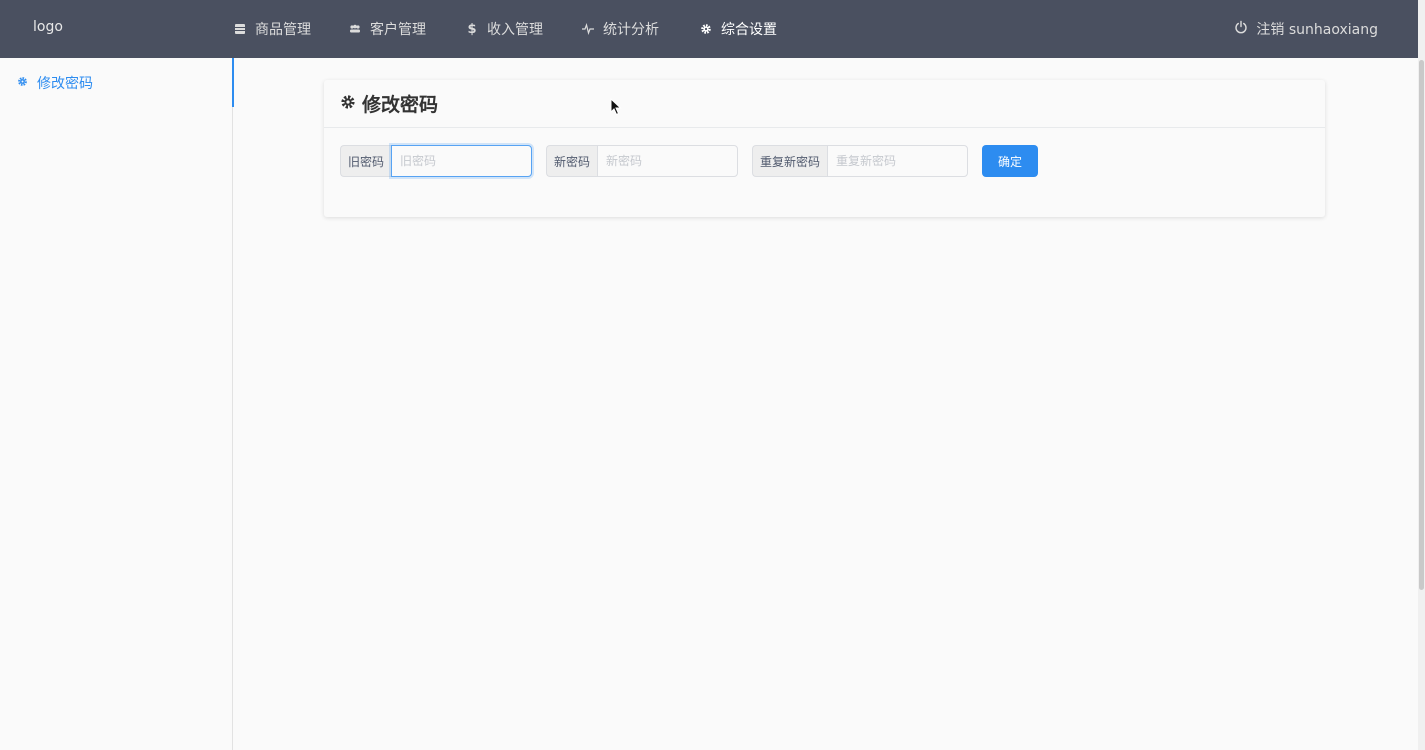  Describe the element at coordinates (515, 30) in the screenshot. I see `nav-label: 收入管理` at that location.